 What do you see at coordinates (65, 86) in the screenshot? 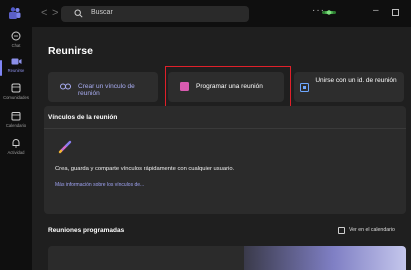
I see `link-icon` at bounding box center [65, 86].